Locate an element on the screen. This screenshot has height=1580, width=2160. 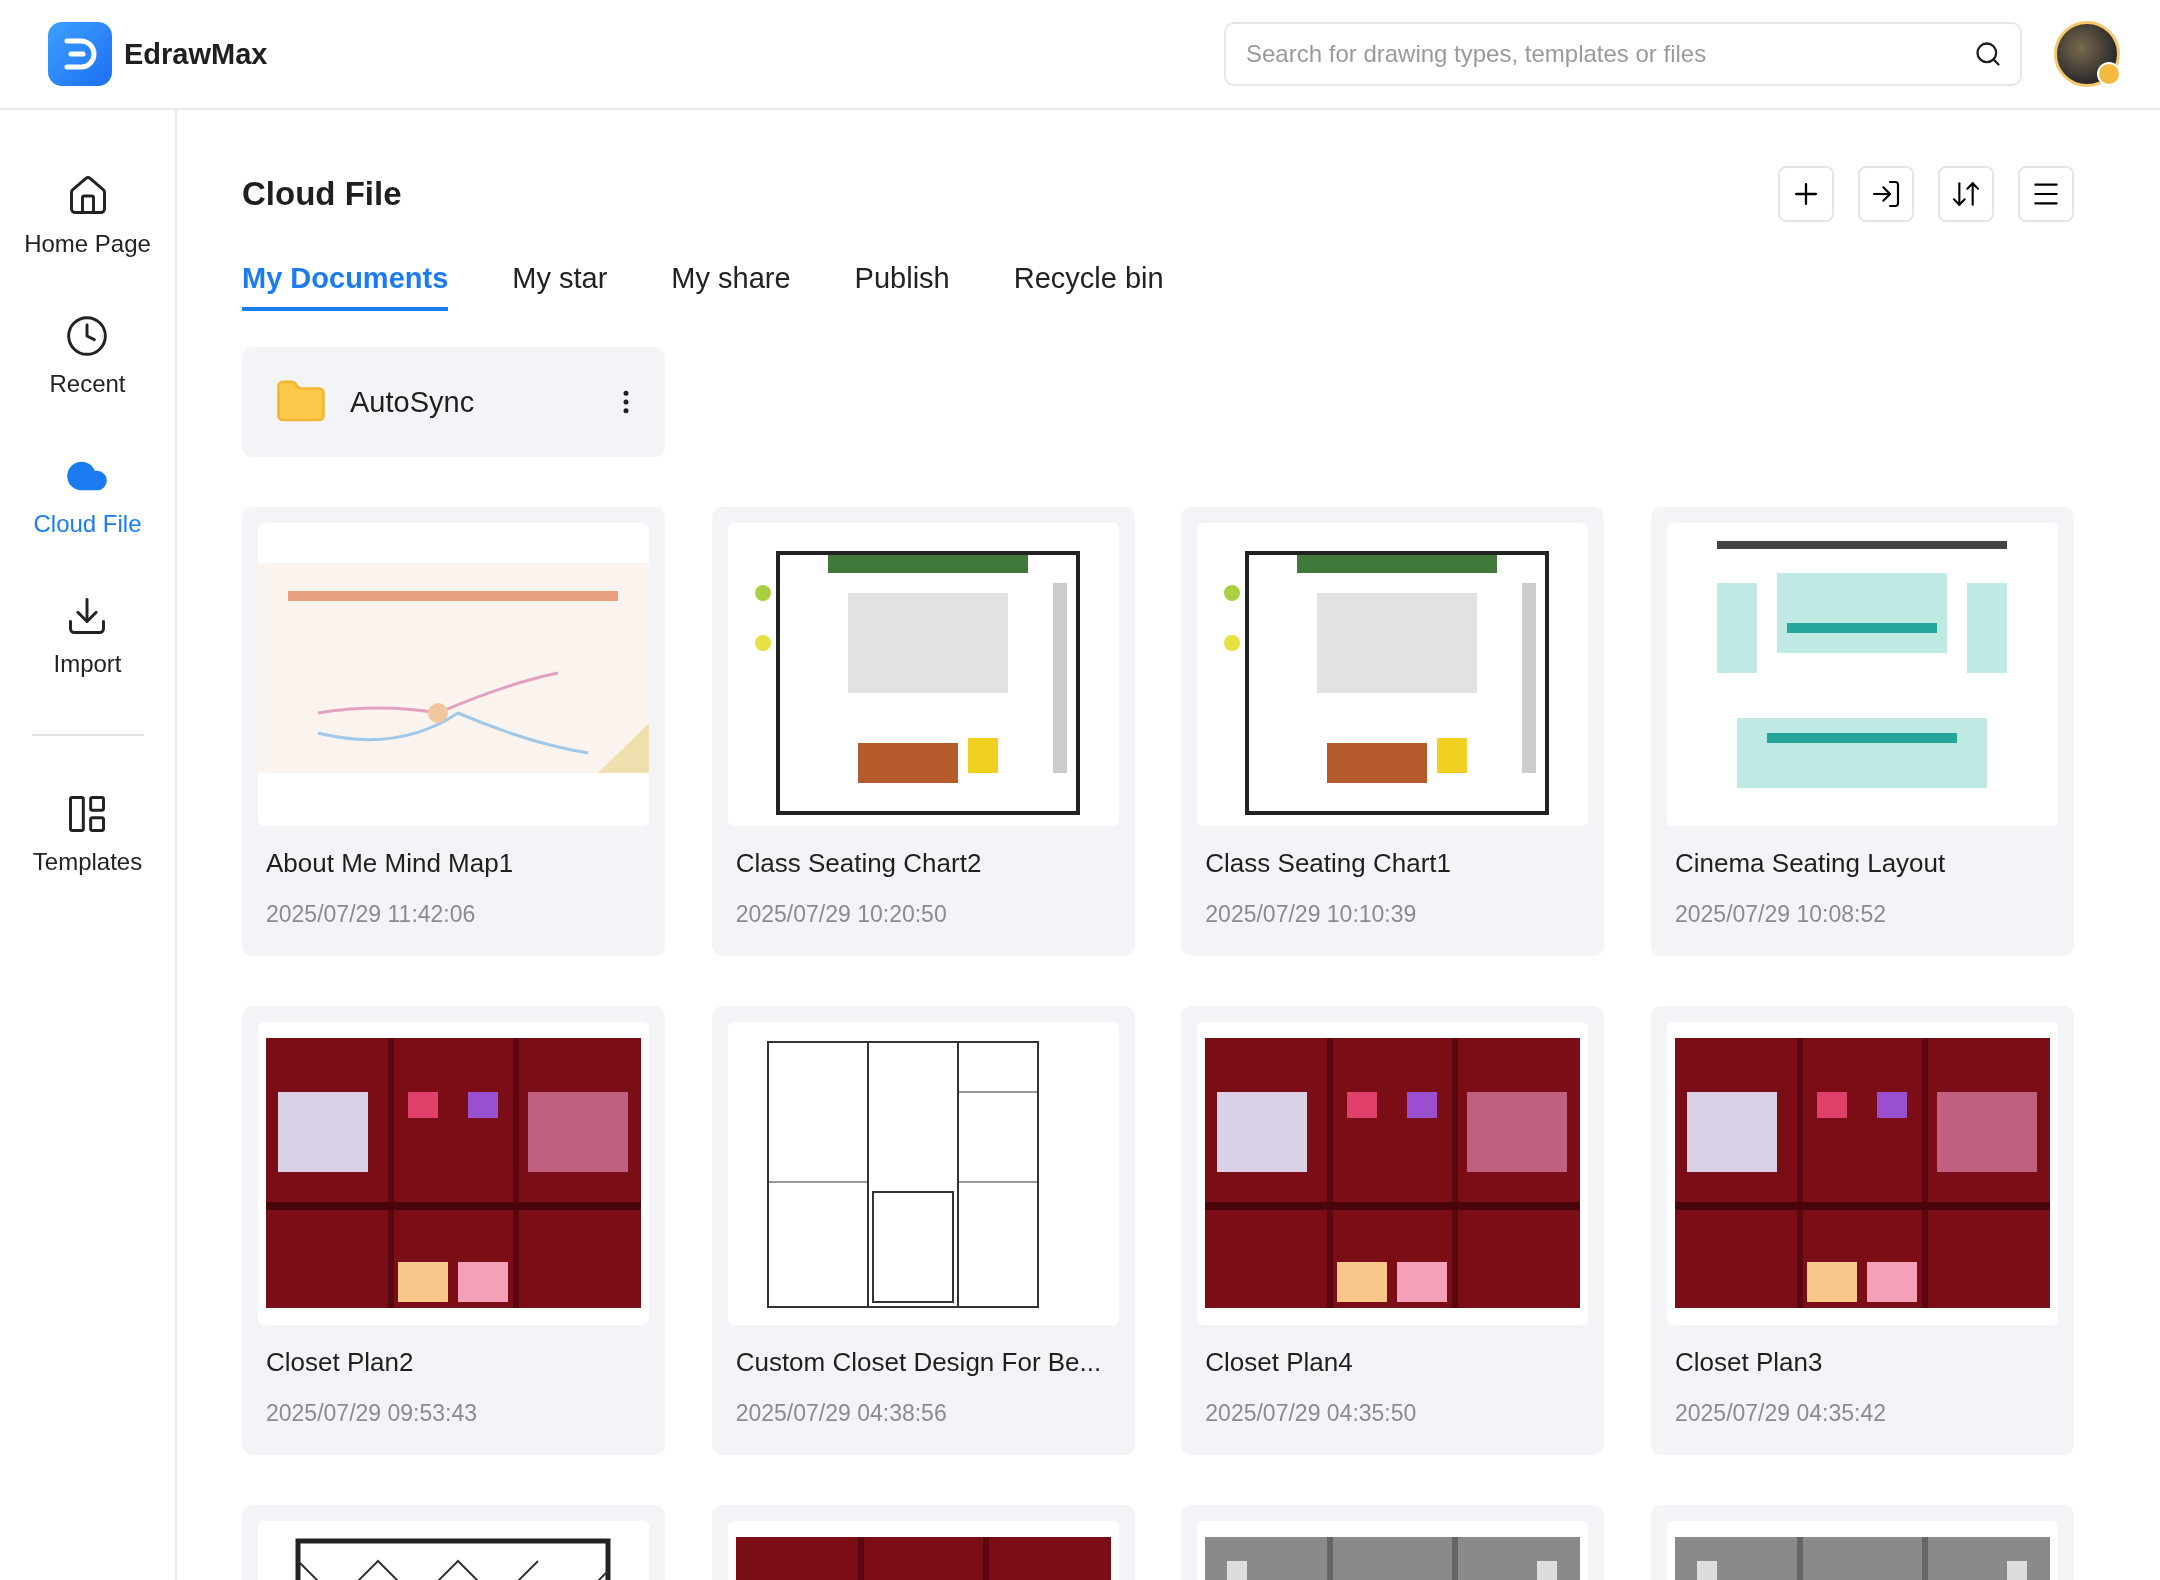
file-card: Class Seating Chart2 2025/07/29 10:20:50 is located at coordinates (923, 731).